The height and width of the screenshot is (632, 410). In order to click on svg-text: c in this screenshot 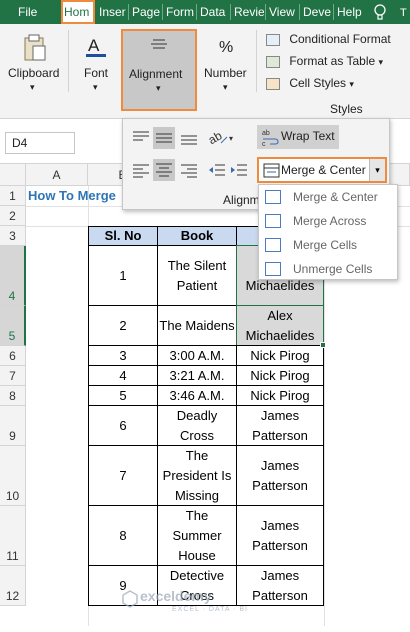, I will do `click(264, 143)`.